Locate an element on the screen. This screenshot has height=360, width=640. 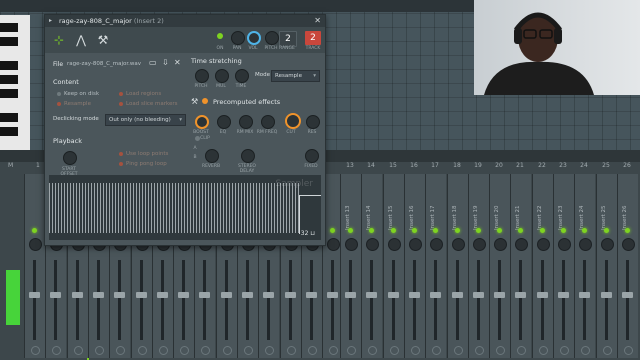
rm-freq-knob is located at coordinates (268, 122).